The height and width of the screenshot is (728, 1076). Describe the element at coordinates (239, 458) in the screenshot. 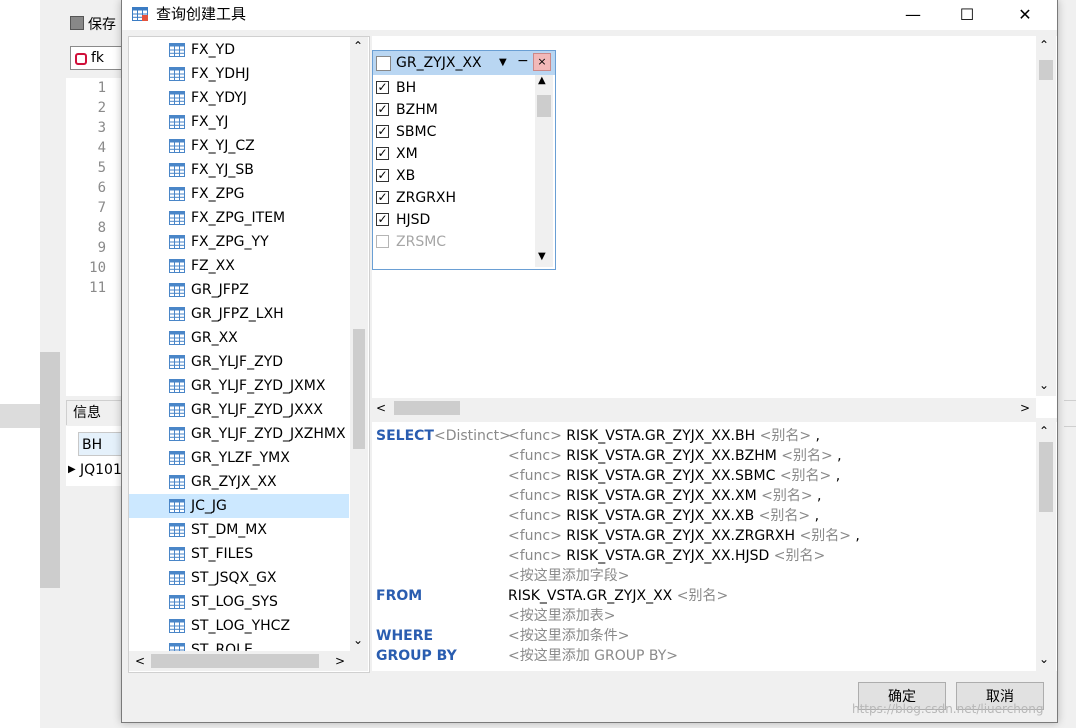

I see `tree-item: GR_YLZF_YMX` at that location.